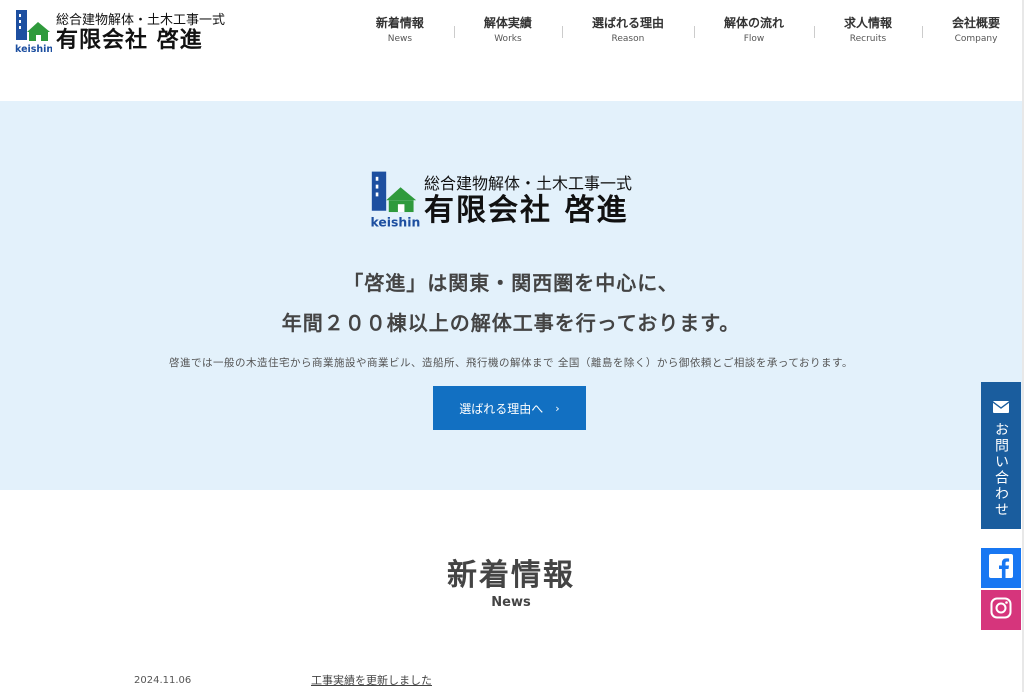 Image resolution: width=1024 pixels, height=692 pixels. Describe the element at coordinates (163, 680) in the screenshot. I see `news-date: 2024.11.06` at that location.